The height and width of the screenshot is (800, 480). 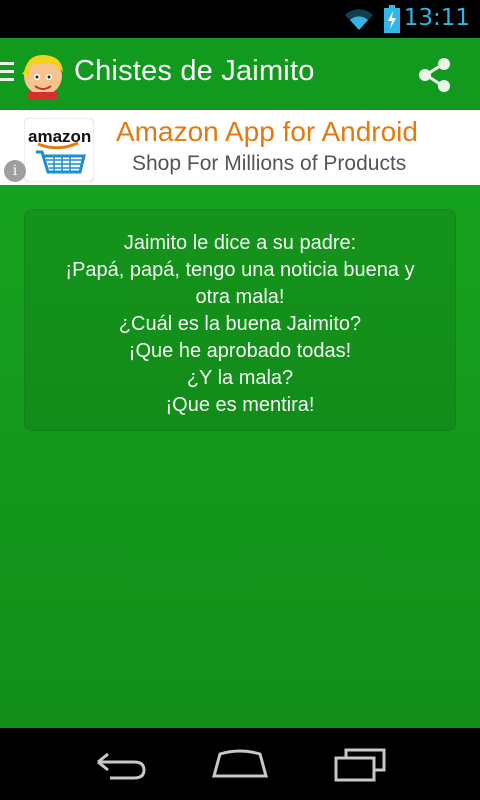 I want to click on app-title: Chistes de Jaimito, so click(x=194, y=71).